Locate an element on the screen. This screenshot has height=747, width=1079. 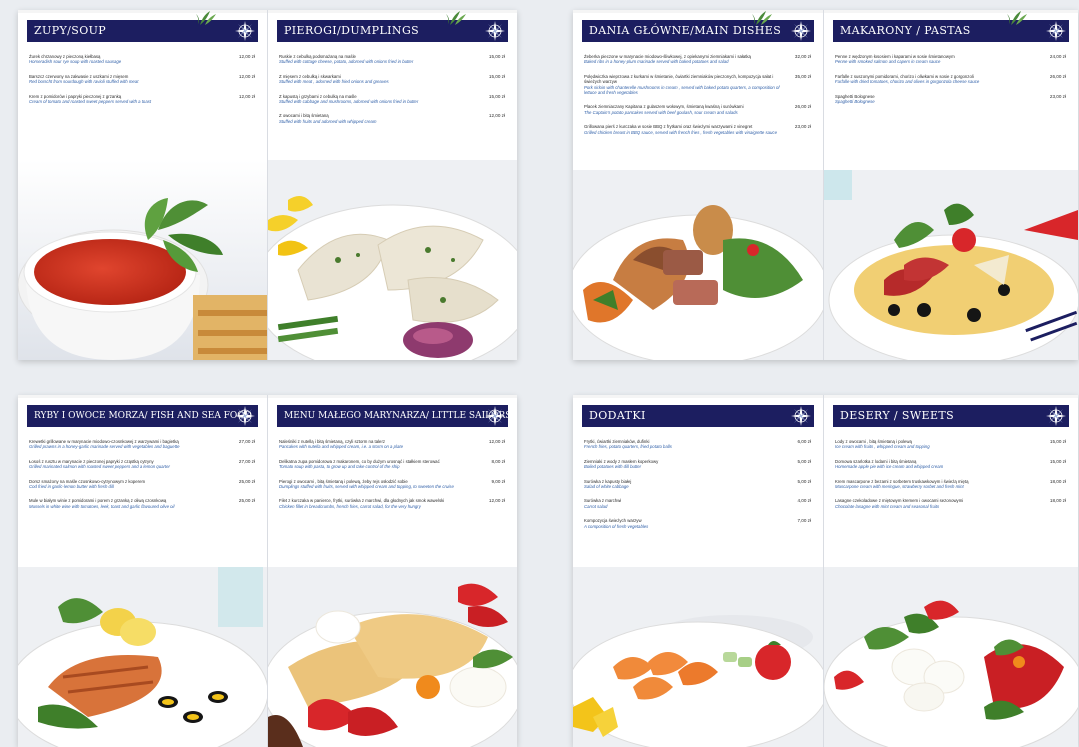
dumplings-photo is located at coordinates (392, 260).